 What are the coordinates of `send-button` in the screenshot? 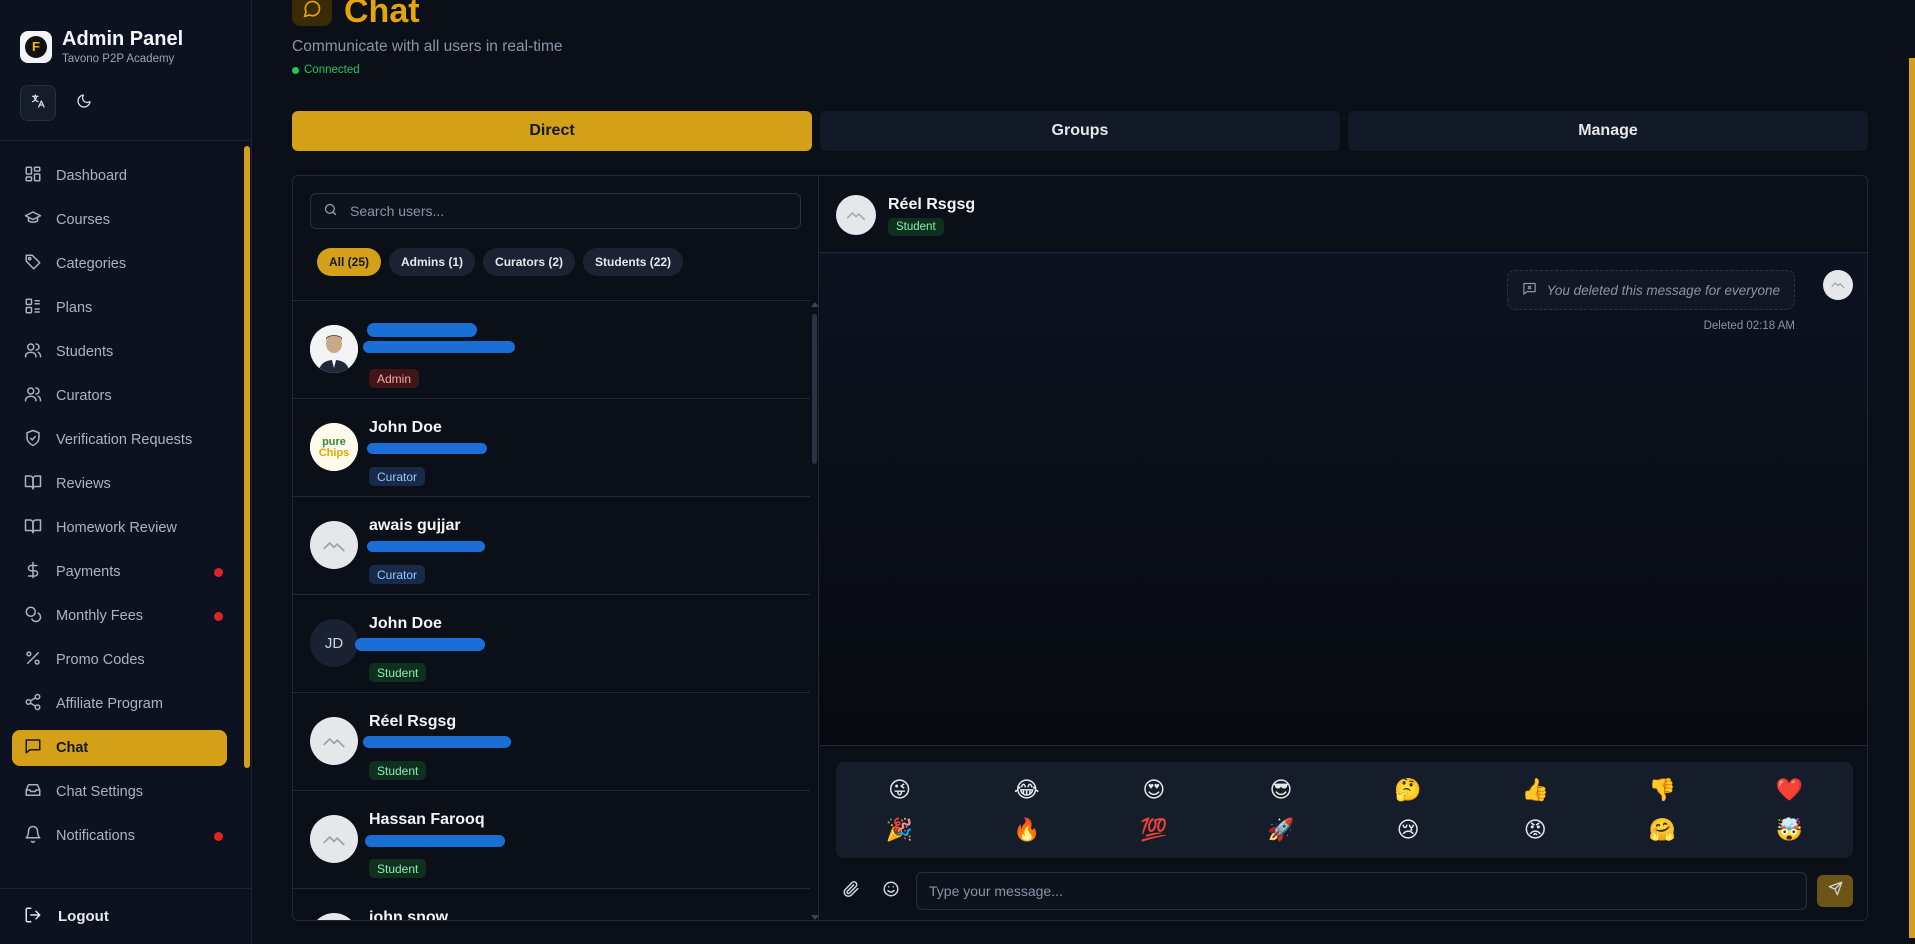 It's located at (1835, 891).